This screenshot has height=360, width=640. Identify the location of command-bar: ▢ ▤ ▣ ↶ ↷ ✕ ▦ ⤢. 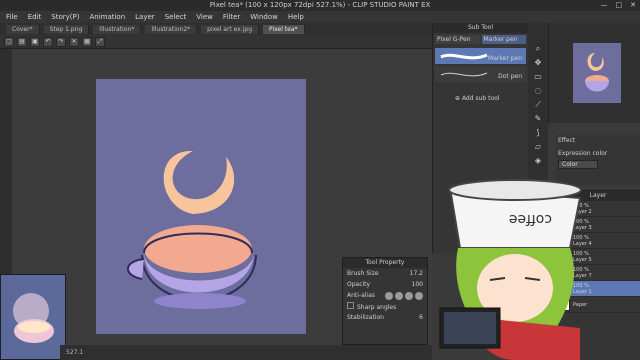
(216, 42).